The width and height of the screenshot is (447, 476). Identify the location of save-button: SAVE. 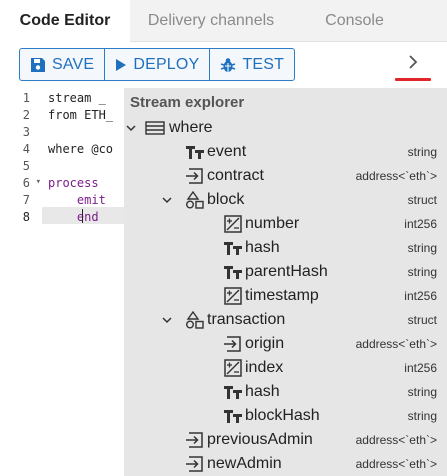
(62, 64).